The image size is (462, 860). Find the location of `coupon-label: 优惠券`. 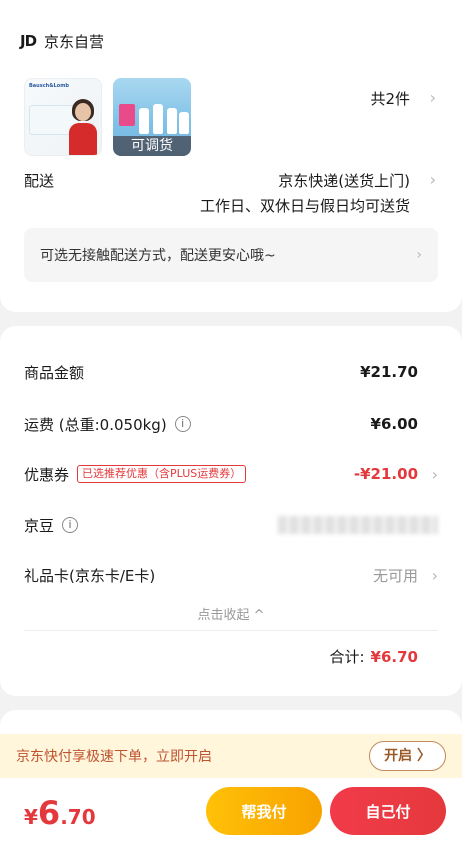

coupon-label: 优惠券 is located at coordinates (47, 474).